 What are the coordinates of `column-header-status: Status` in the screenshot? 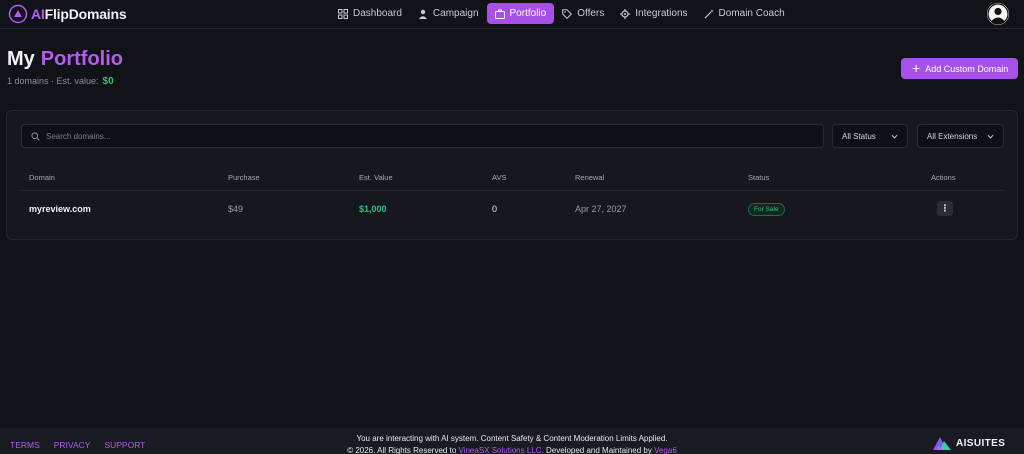 It's located at (758, 177).